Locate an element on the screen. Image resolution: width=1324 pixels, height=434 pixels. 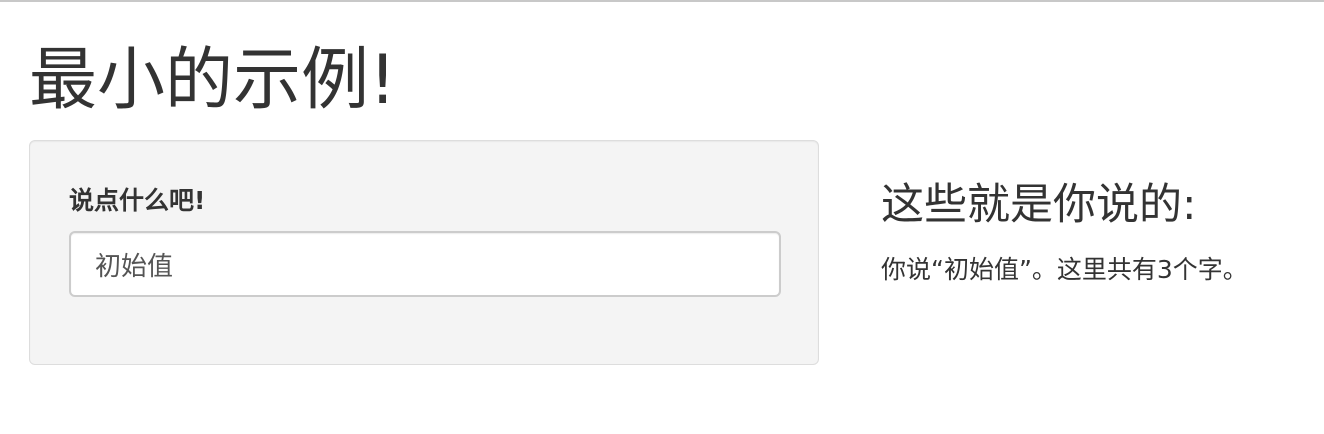
text-input is located at coordinates (425, 264).